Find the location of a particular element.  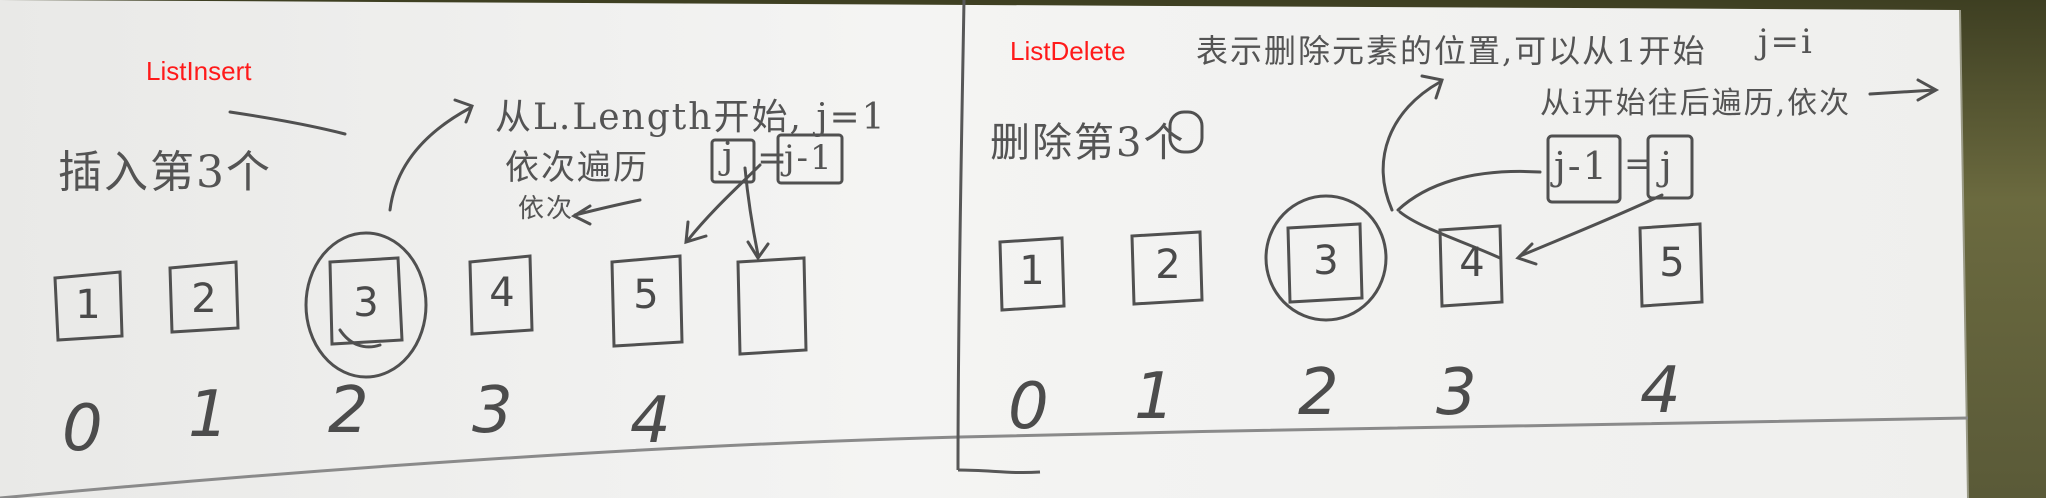

delete-index: 3 is located at coordinates (1456, 393).